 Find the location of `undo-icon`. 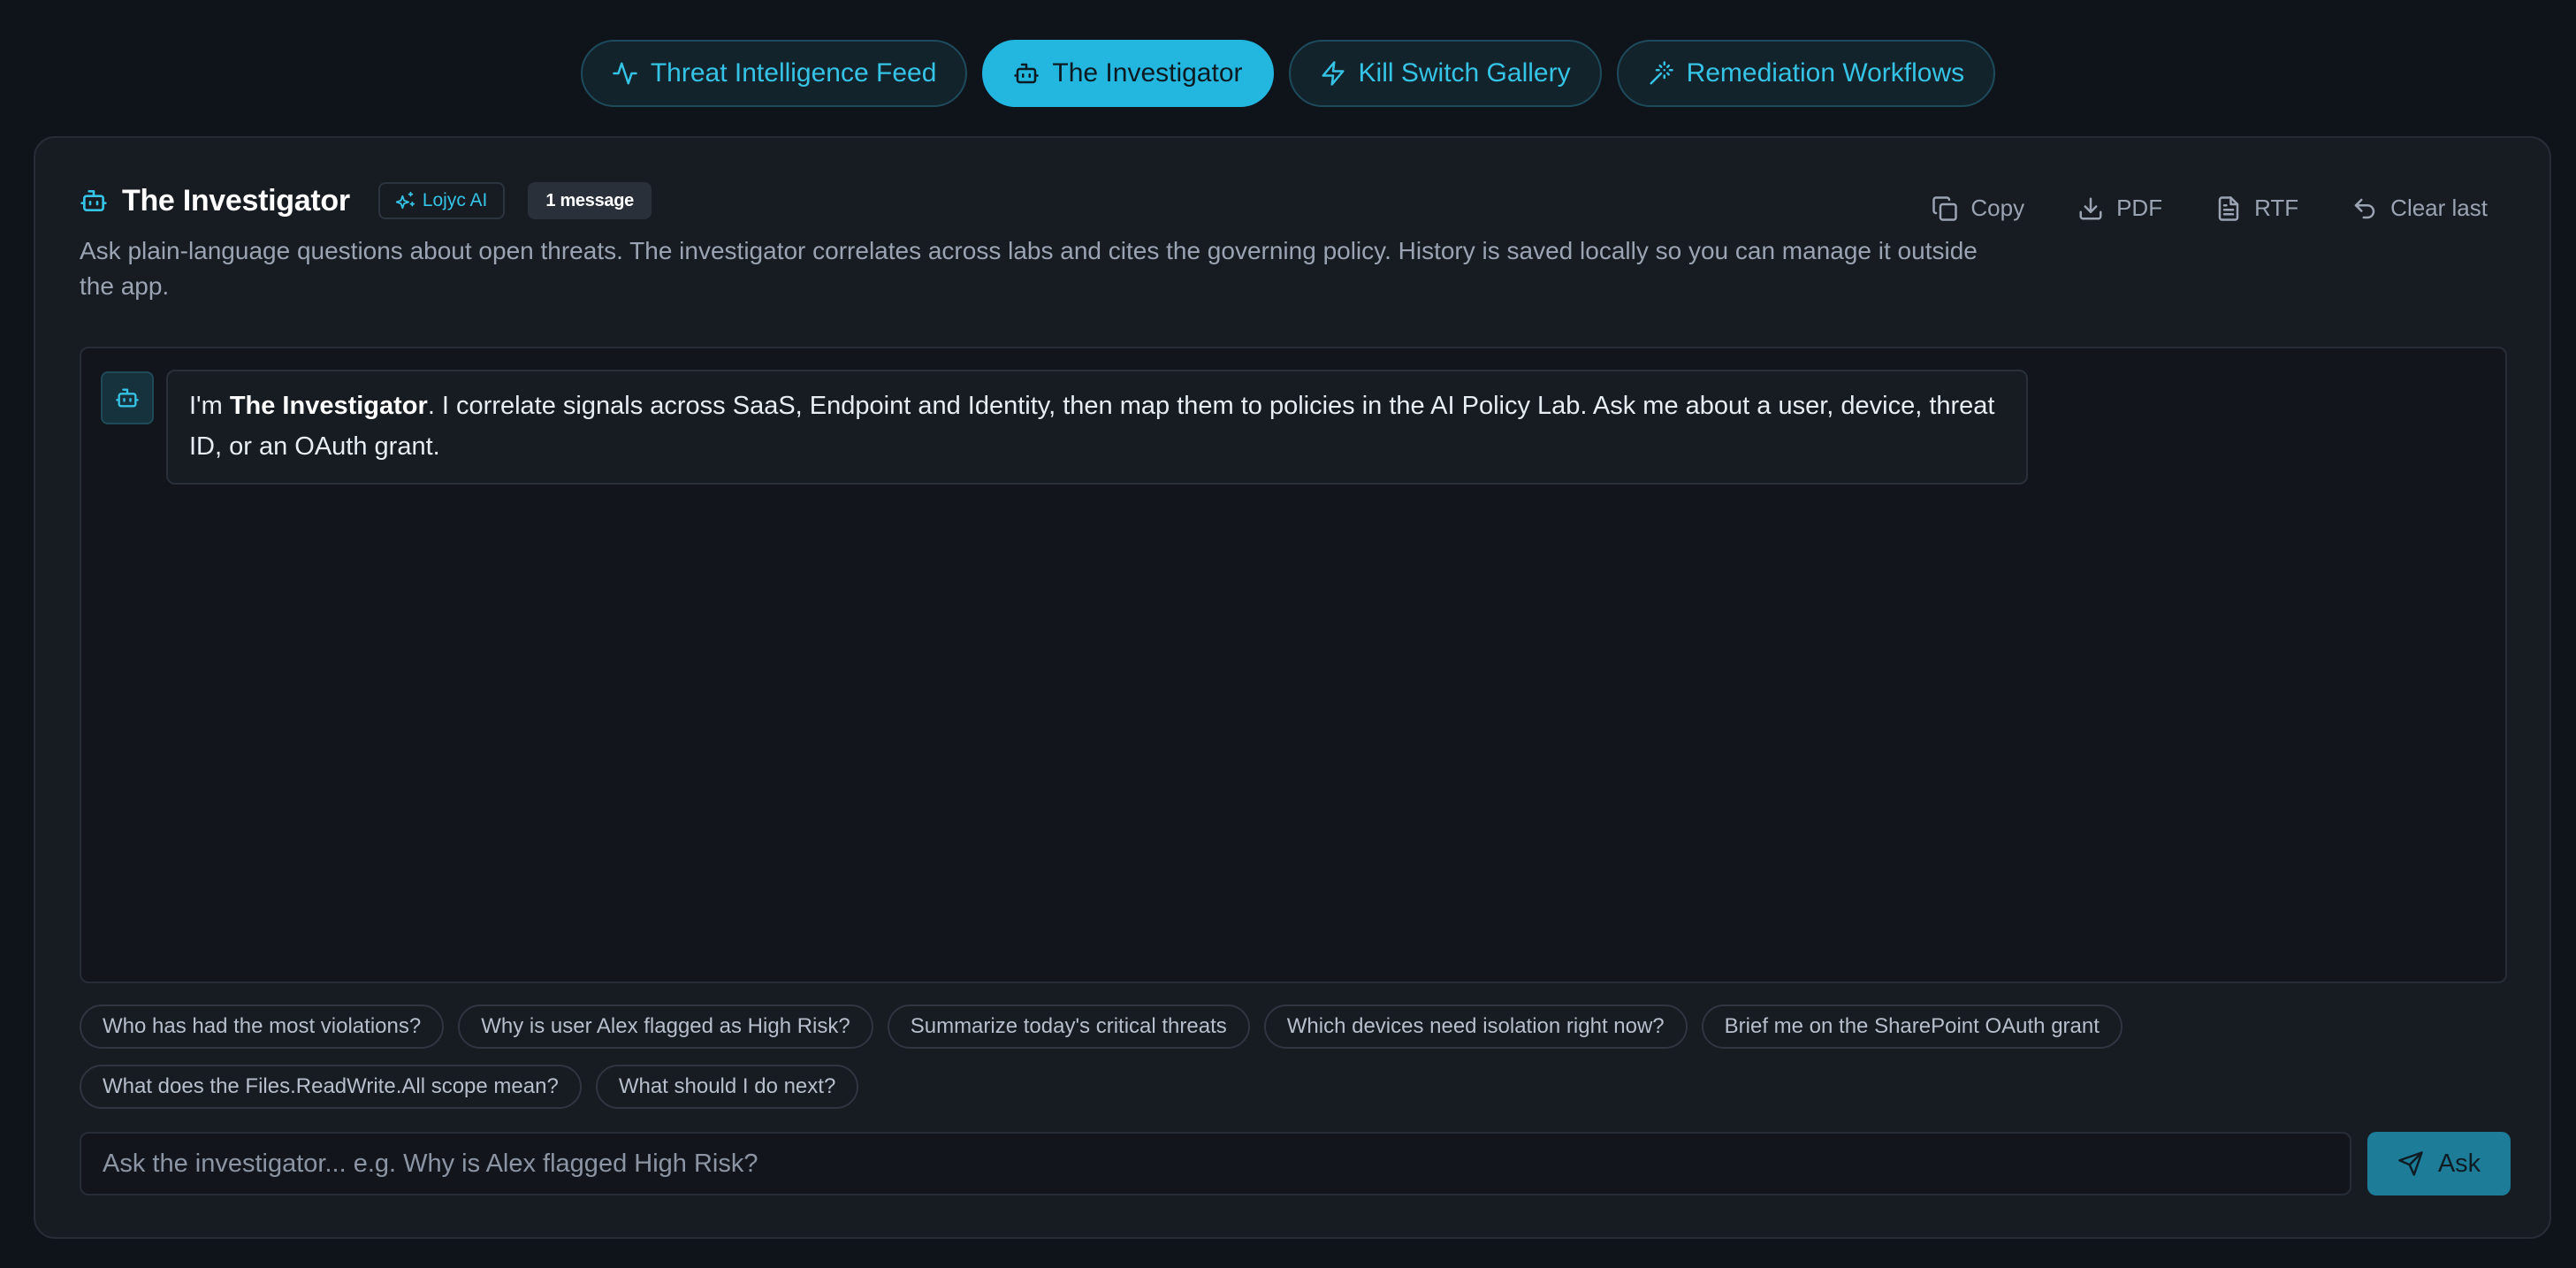

undo-icon is located at coordinates (2364, 208).